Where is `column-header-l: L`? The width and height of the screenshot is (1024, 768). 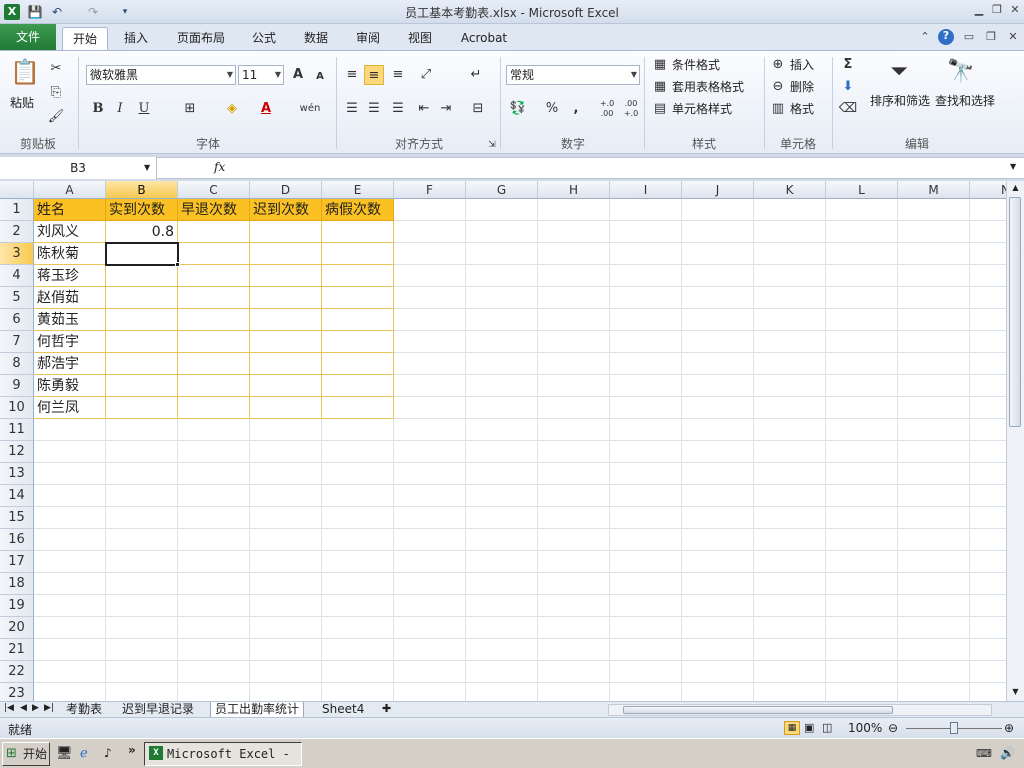
column-header-l: L is located at coordinates (862, 190).